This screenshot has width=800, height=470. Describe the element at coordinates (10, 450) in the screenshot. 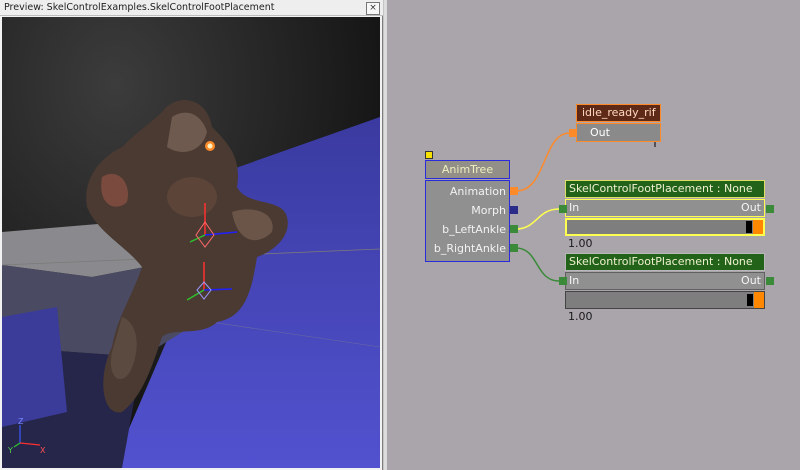

I see `axis-y-label: Y` at that location.